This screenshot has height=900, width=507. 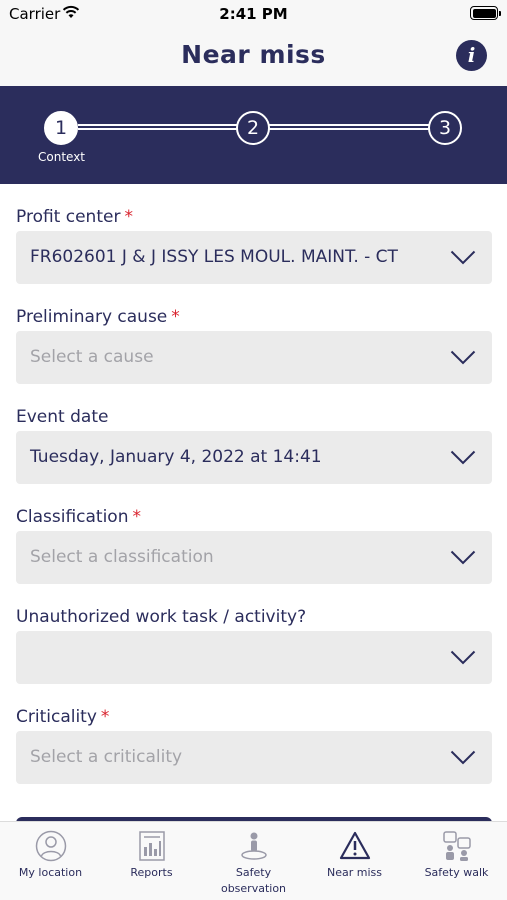 What do you see at coordinates (253, 128) in the screenshot?
I see `step-2-circle: 2` at bounding box center [253, 128].